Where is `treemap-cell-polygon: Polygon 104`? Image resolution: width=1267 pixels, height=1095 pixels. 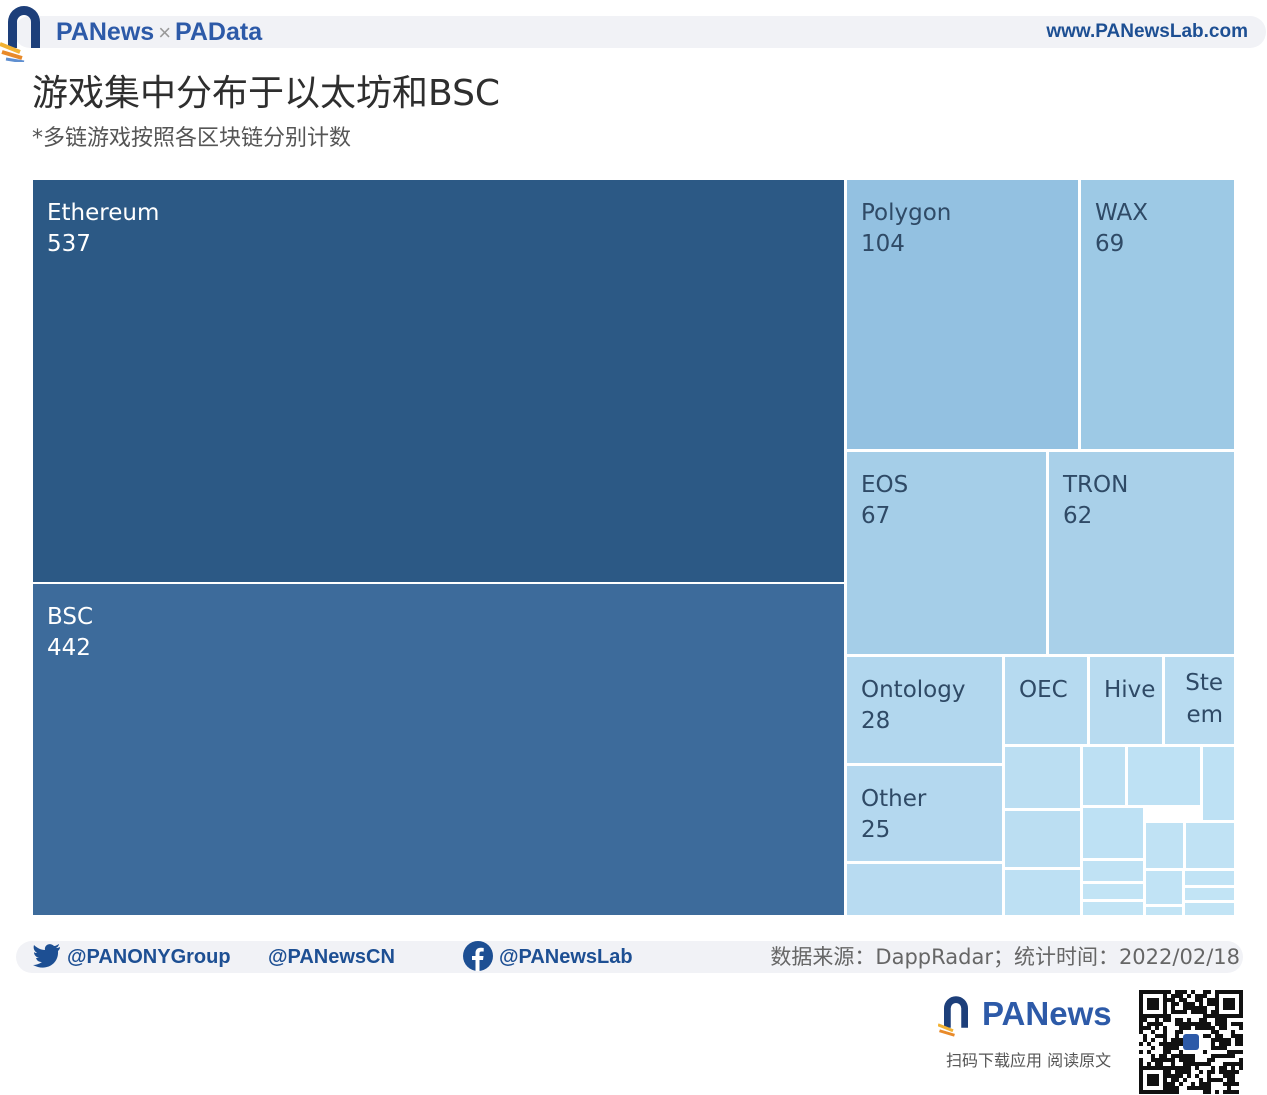 treemap-cell-polygon: Polygon 104 is located at coordinates (962, 315).